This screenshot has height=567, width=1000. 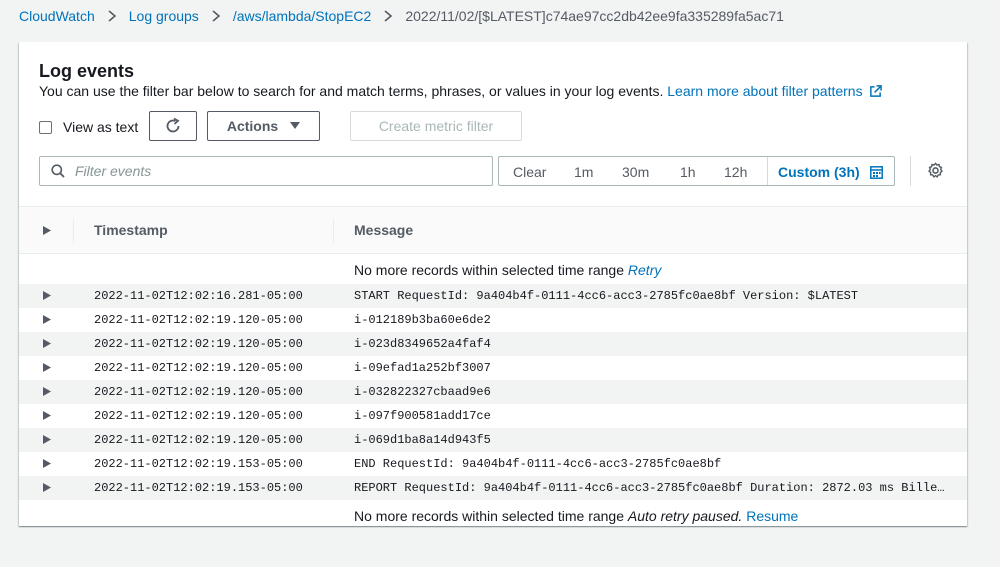 I want to click on time-range-1h: 1h, so click(x=688, y=172).